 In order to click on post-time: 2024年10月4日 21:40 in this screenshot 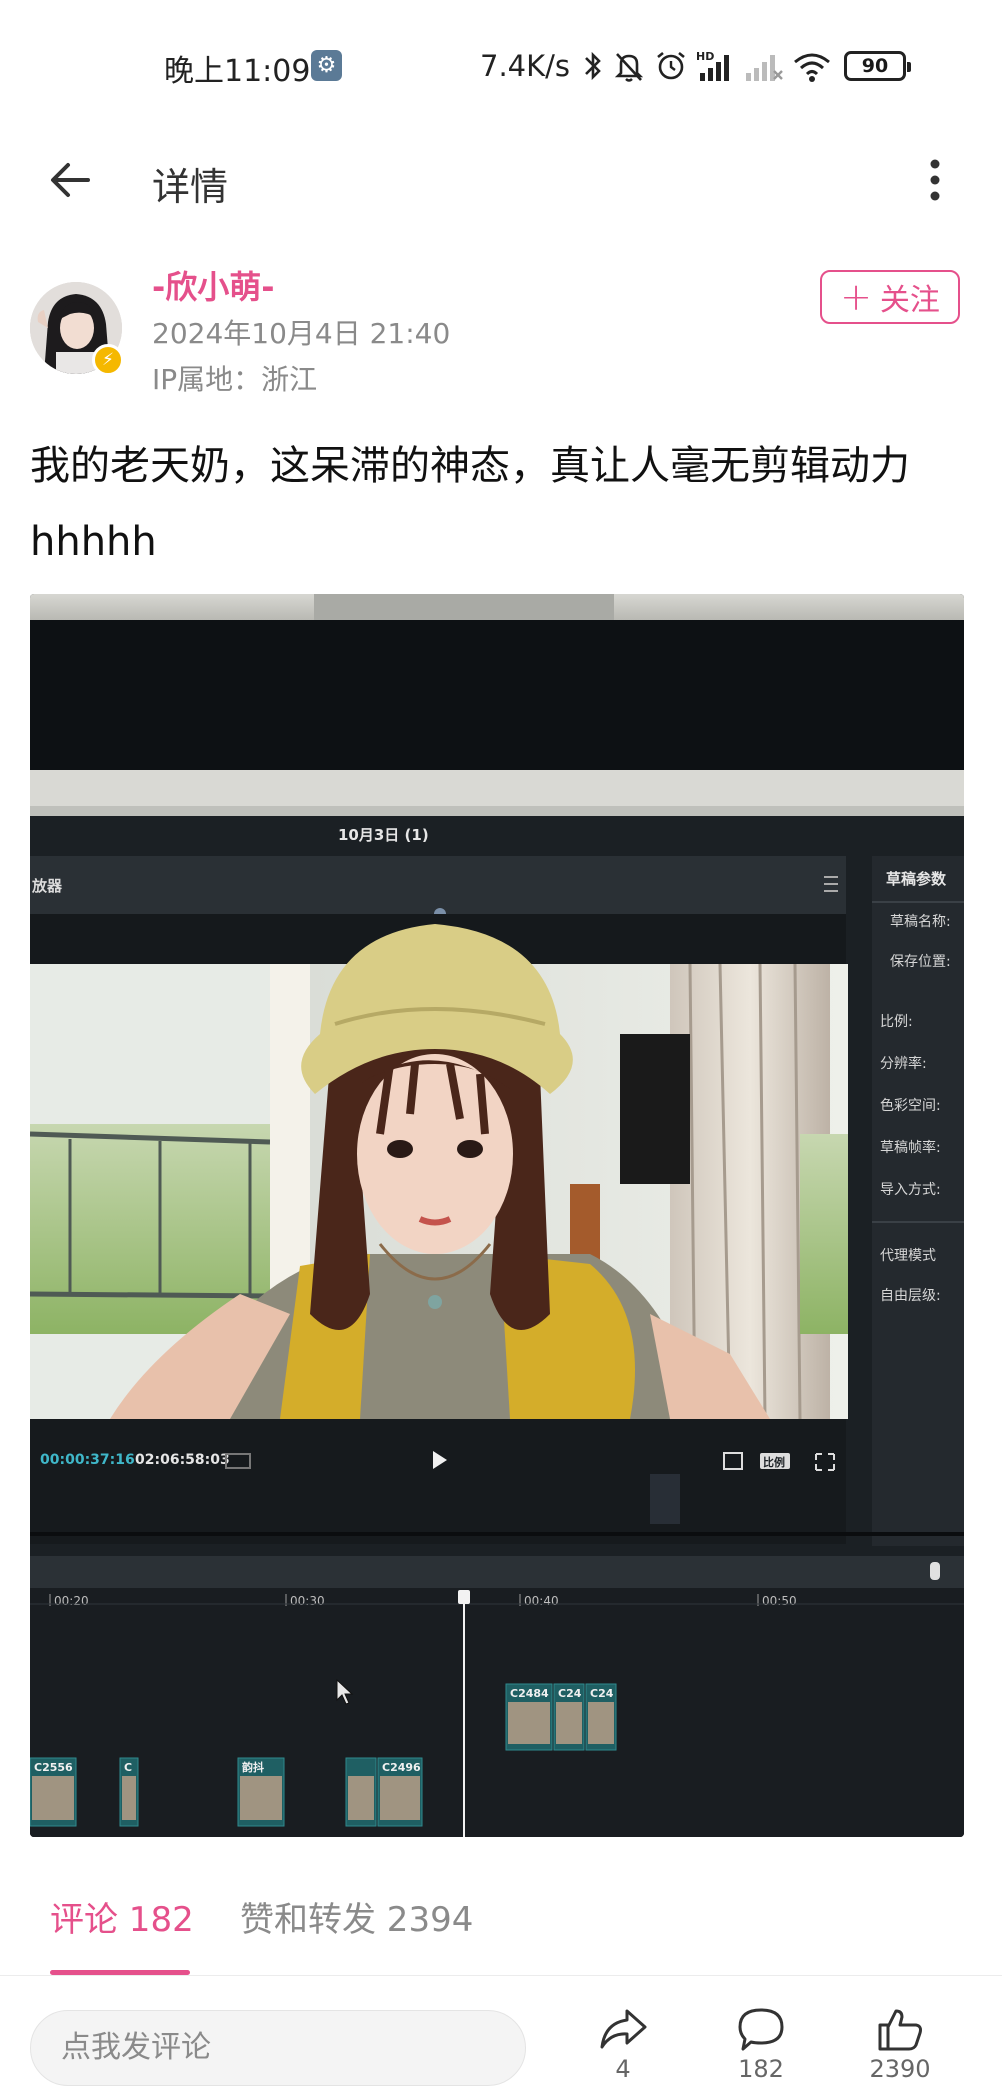, I will do `click(301, 333)`.